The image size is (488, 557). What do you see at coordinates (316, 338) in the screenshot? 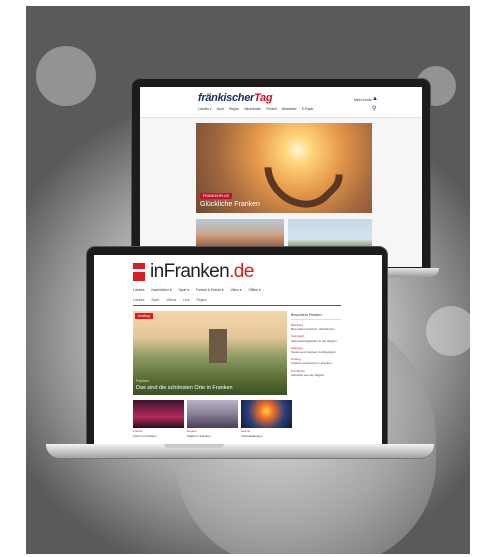
I see `sidebar-item: Kulmbach Sehenswürdigkeiten in der Region` at bounding box center [316, 338].